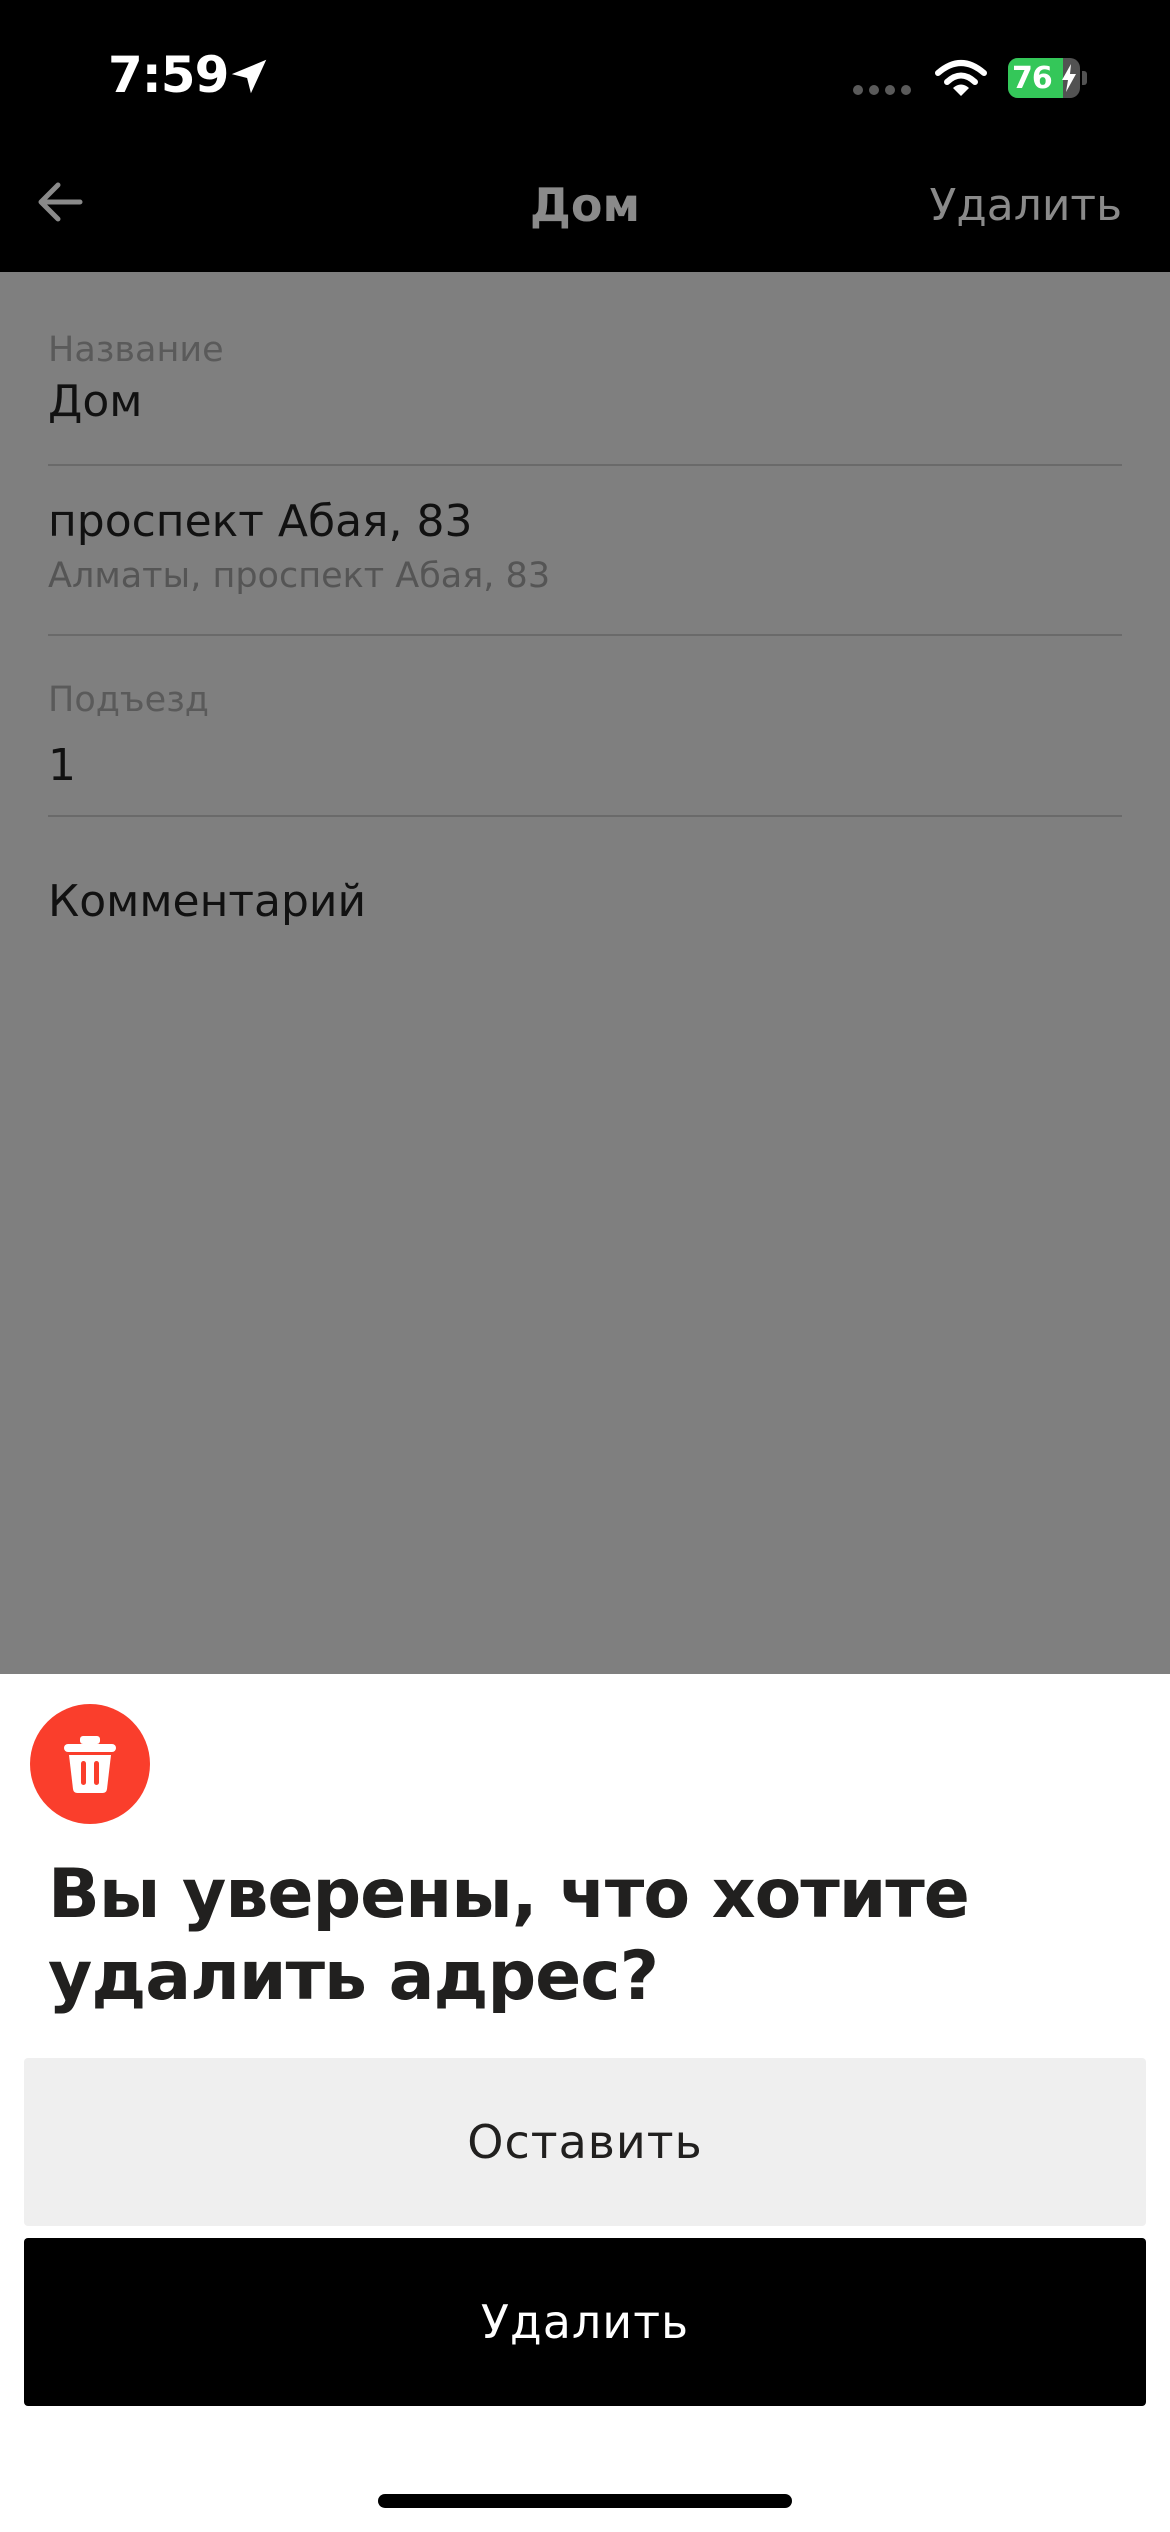 The height and width of the screenshot is (2532, 1170). Describe the element at coordinates (1026, 205) in the screenshot. I see `delete-link: Удалить` at that location.